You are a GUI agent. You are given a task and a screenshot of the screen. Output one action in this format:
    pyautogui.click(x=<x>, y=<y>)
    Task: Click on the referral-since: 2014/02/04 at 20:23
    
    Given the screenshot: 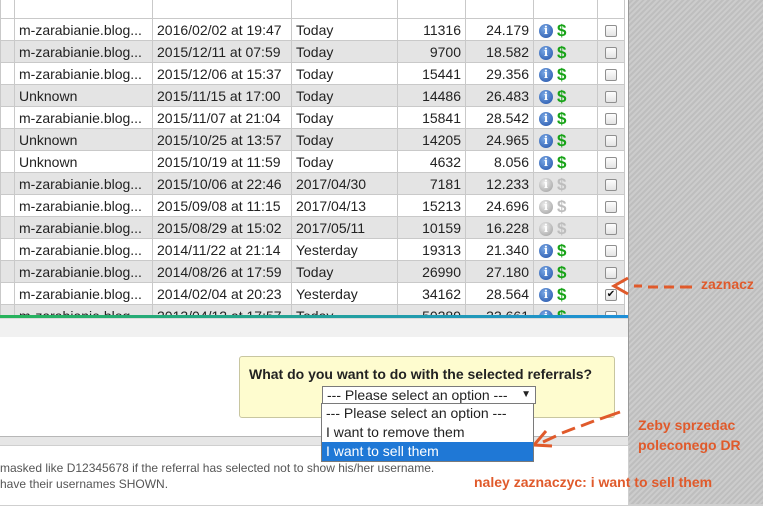 What is the action you would take?
    pyautogui.click(x=219, y=293)
    